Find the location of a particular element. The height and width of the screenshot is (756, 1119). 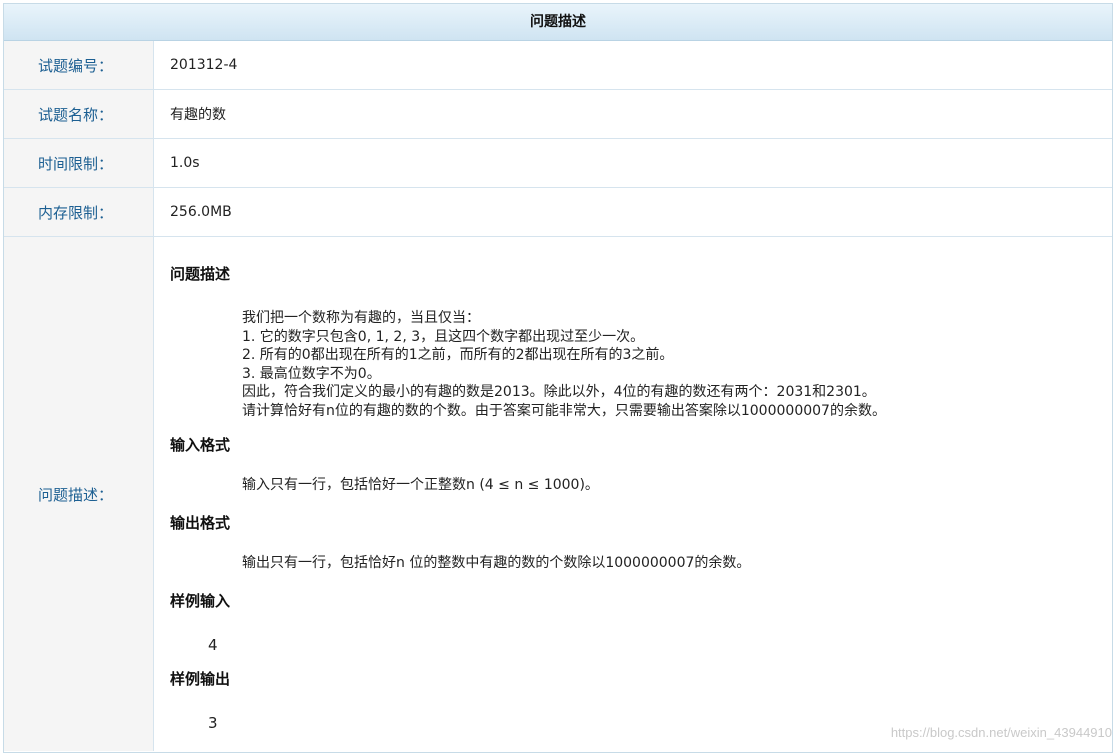

description-title: 问题描述 is located at coordinates (200, 274).